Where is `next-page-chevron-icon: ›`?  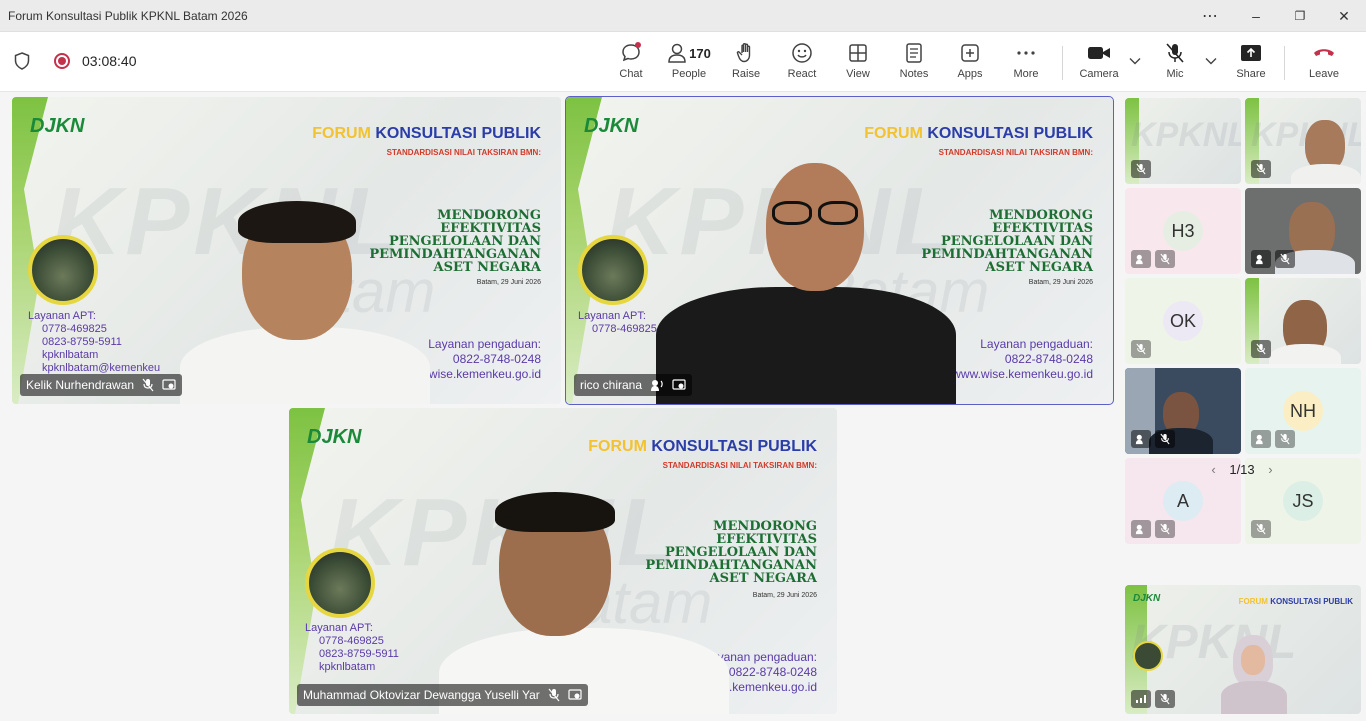
next-page-chevron-icon: › is located at coordinates (1270, 469).